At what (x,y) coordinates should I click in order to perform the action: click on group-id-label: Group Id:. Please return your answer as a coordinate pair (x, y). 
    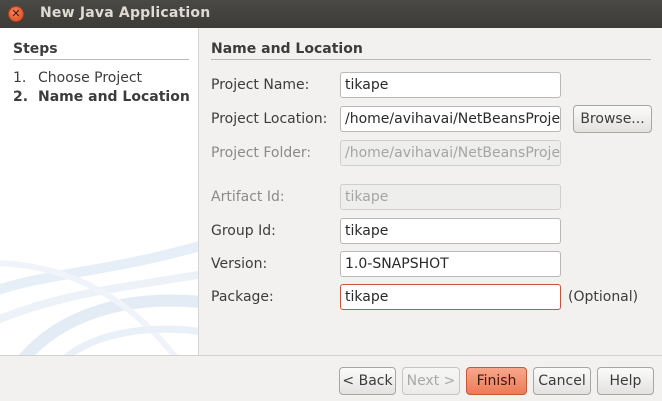
    Looking at the image, I should click on (243, 231).